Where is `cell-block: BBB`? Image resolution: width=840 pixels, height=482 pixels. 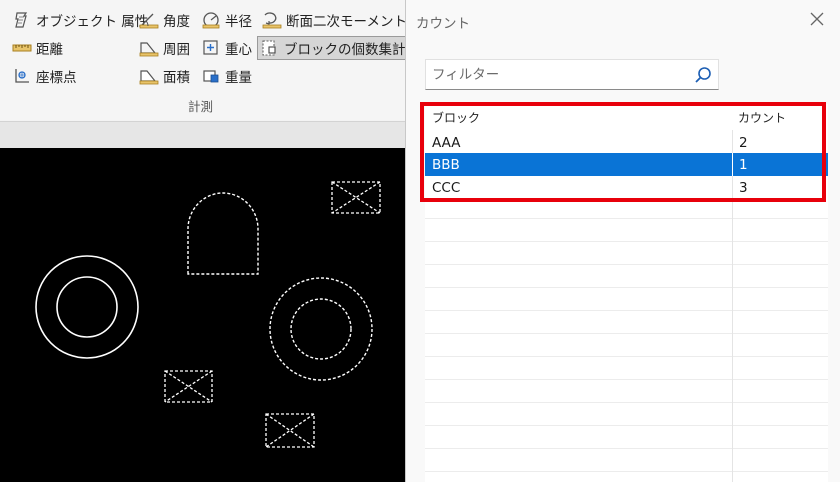 cell-block: BBB is located at coordinates (446, 164).